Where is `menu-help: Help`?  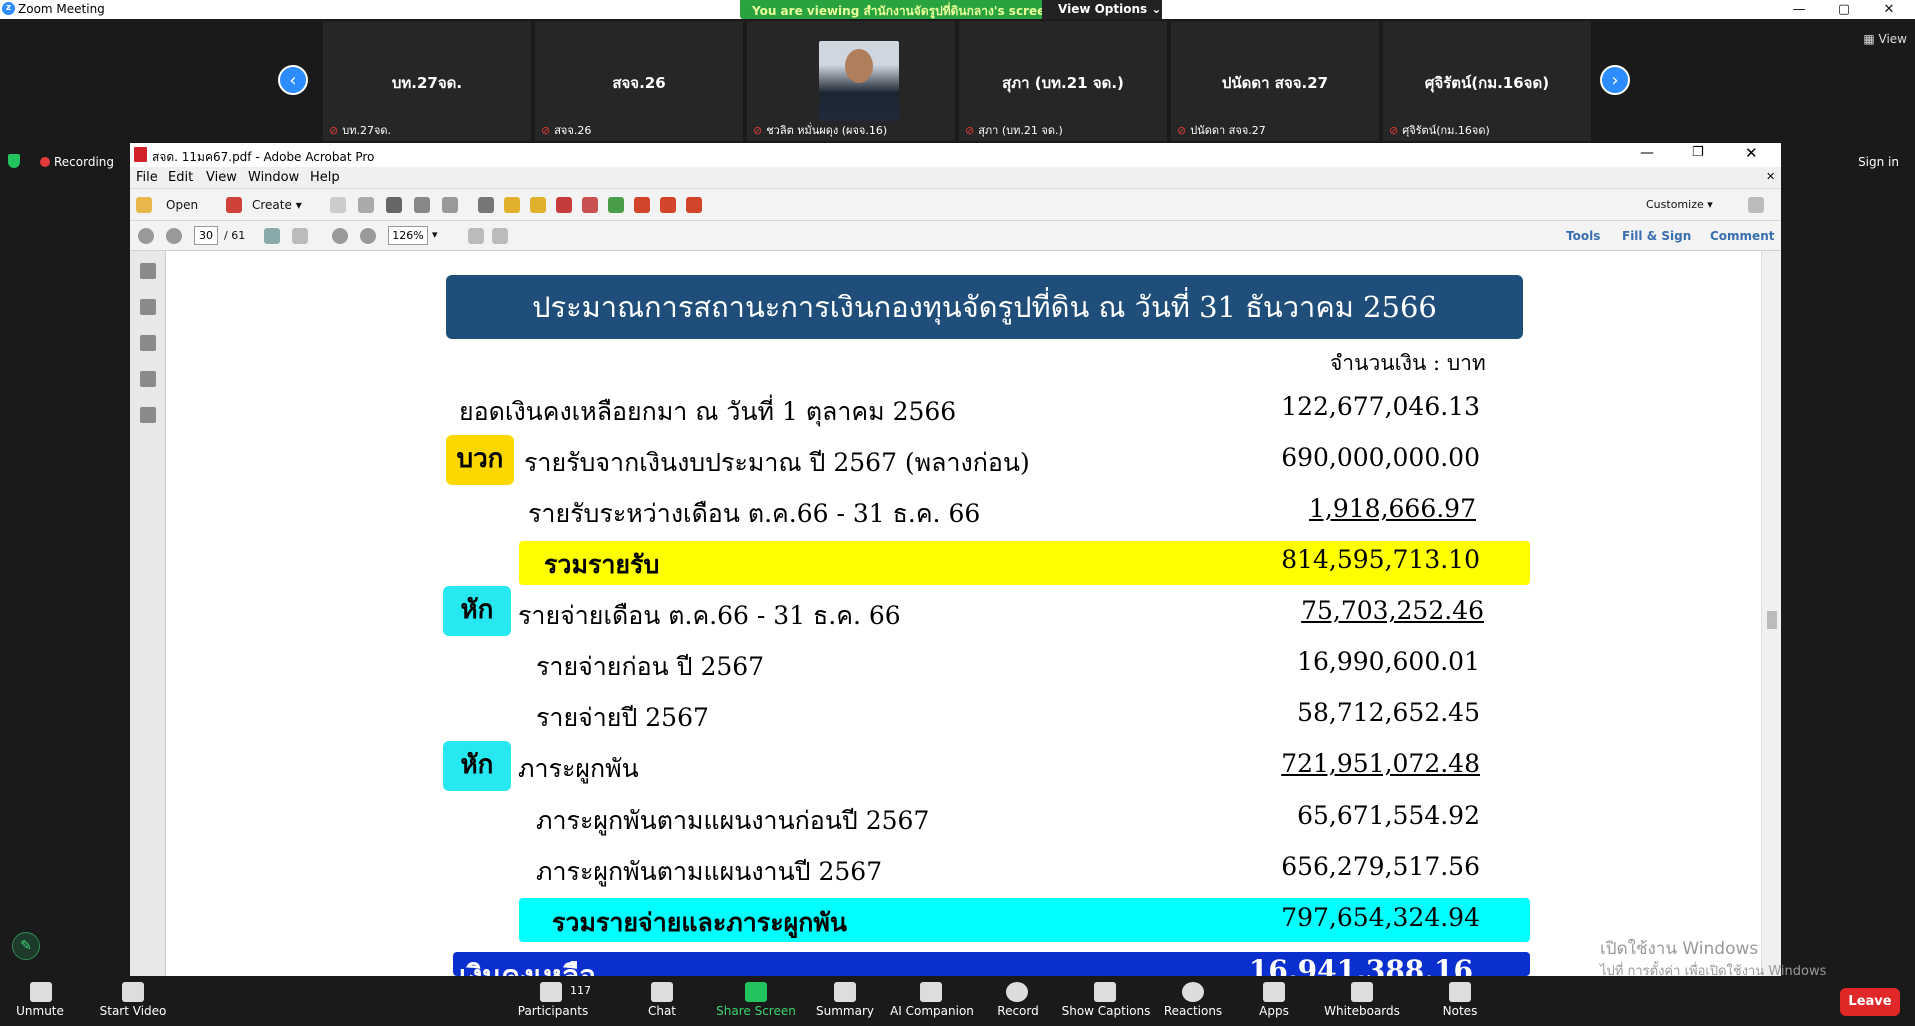
menu-help: Help is located at coordinates (325, 177).